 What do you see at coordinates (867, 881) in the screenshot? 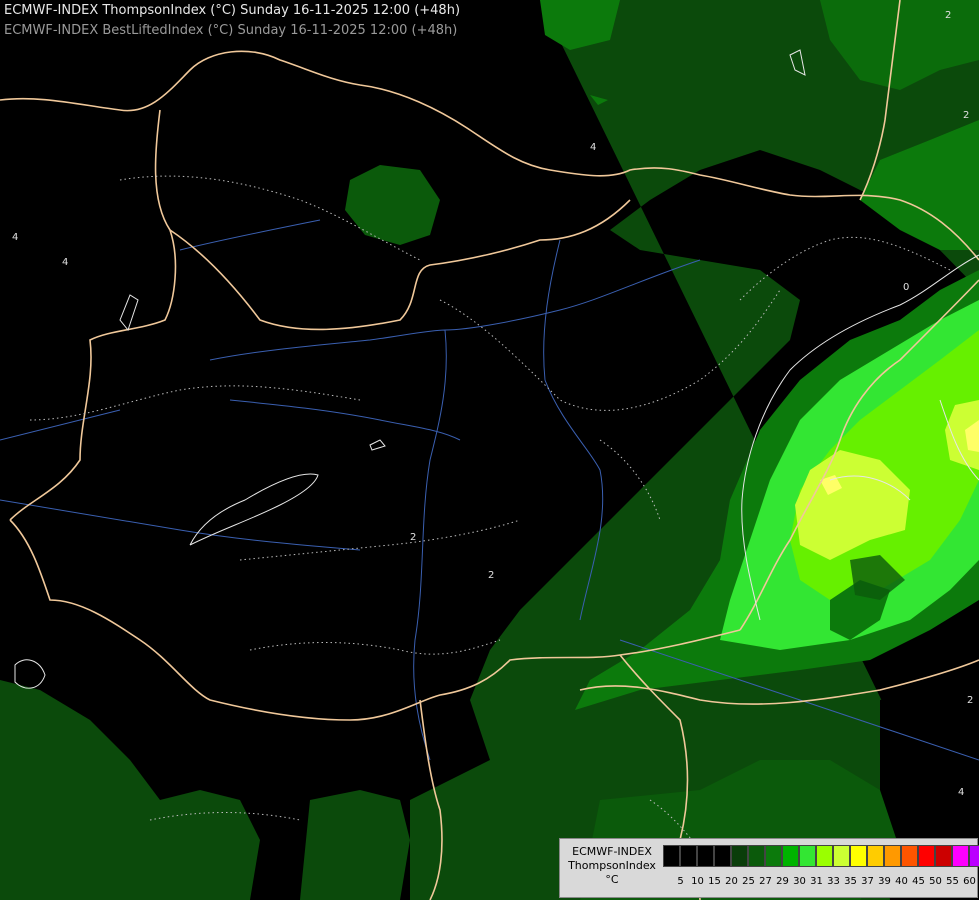
I see `legend-tick-label: 37` at bounding box center [867, 881].